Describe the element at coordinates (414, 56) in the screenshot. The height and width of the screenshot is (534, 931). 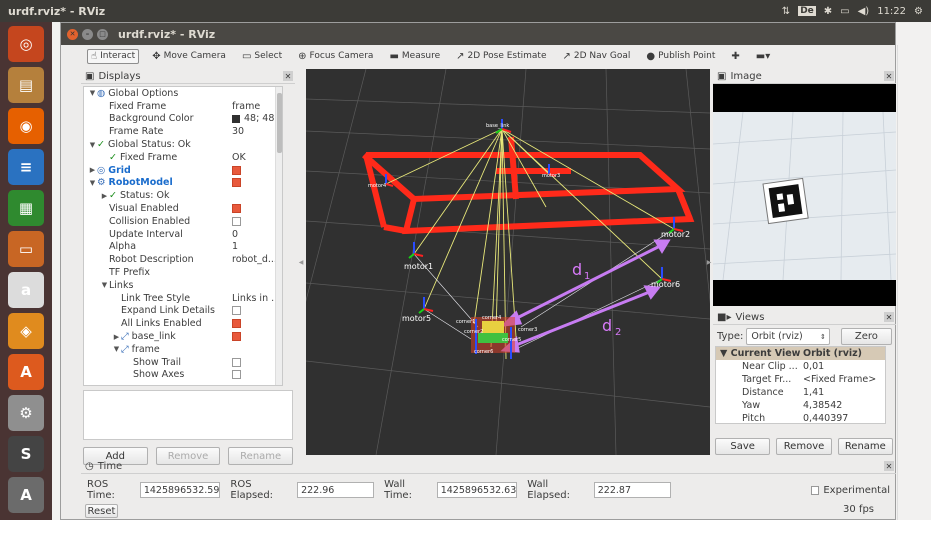
I see `tool-measure-button: ▬ Measure` at that location.